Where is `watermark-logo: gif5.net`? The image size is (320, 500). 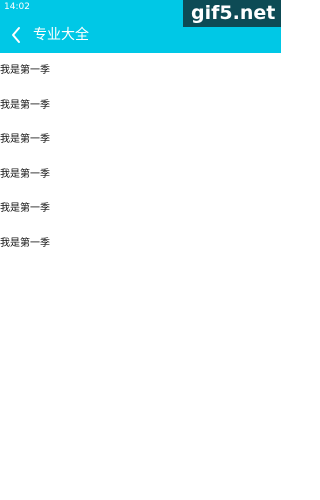 watermark-logo: gif5.net is located at coordinates (232, 13).